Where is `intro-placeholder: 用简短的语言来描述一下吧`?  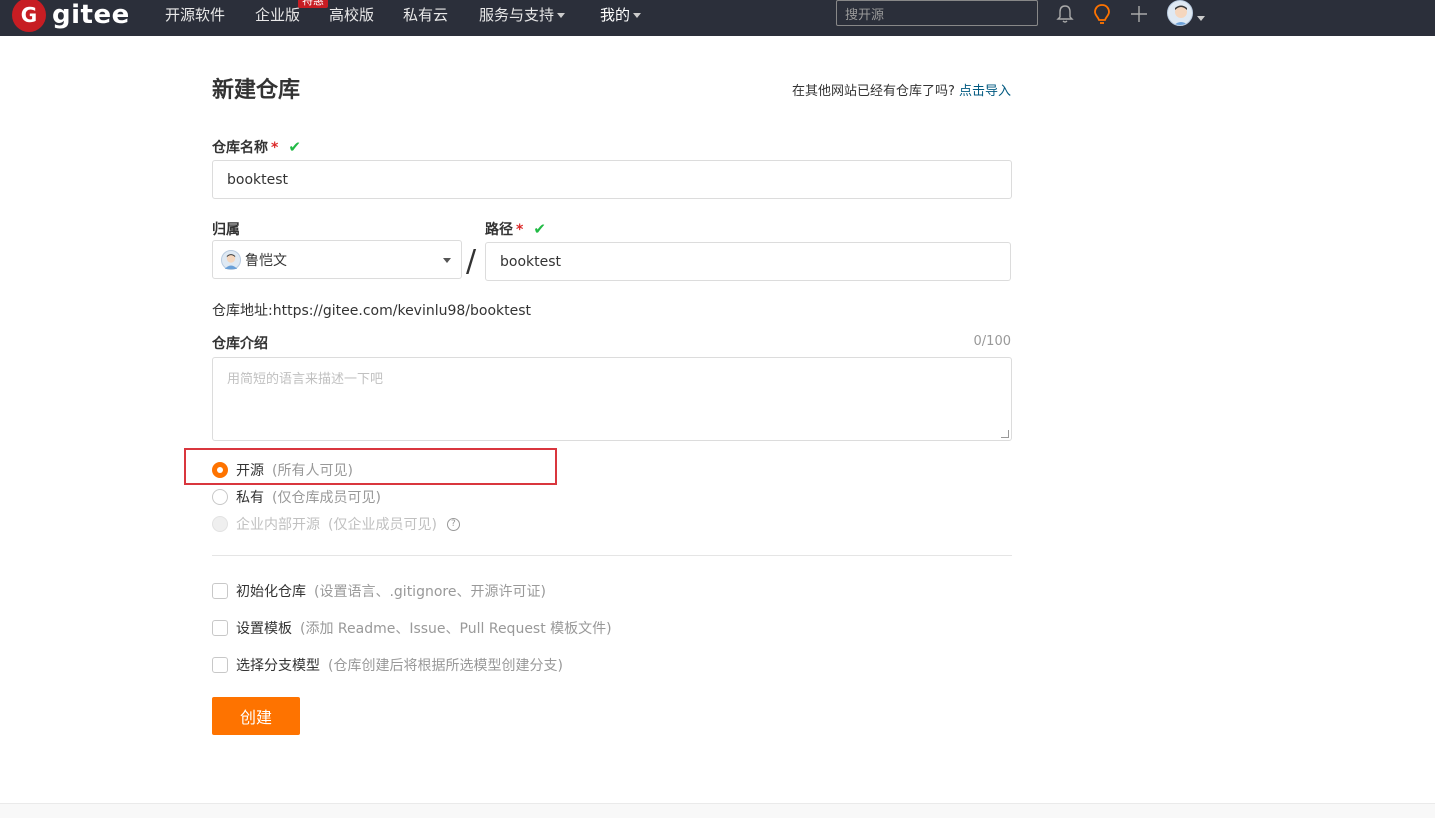
intro-placeholder: 用简短的语言来描述一下吧 is located at coordinates (305, 379).